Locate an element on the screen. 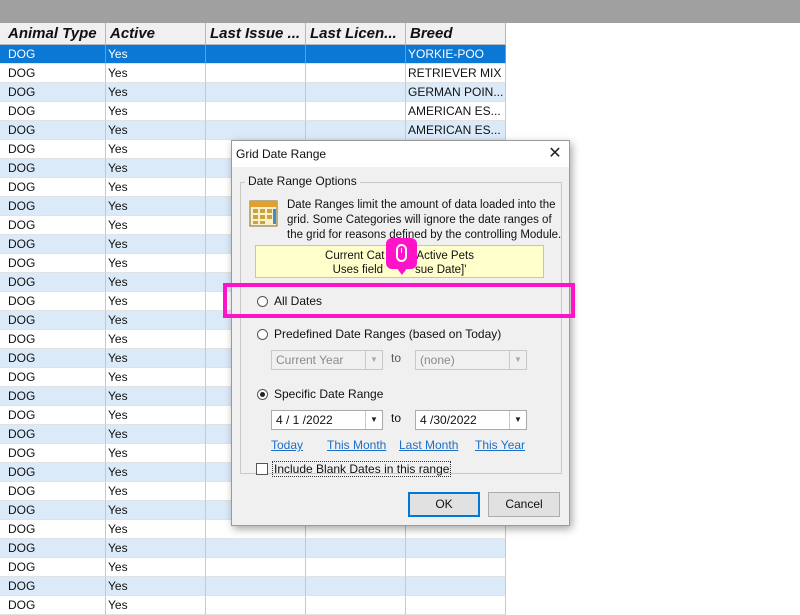  radio-specific-range: Specific Date Range is located at coordinates (320, 394).